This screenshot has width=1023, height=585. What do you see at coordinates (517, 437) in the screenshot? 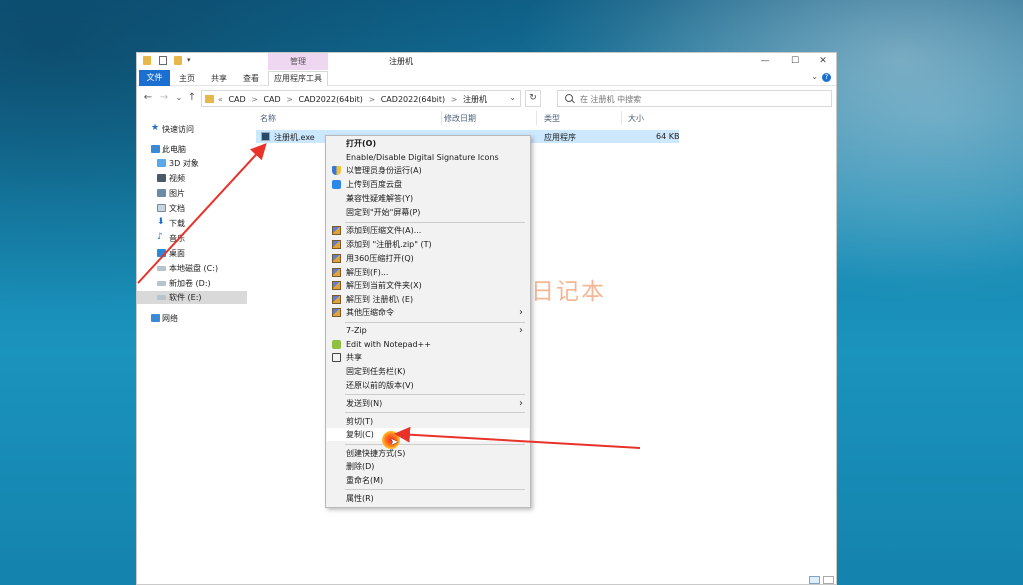
I see `arrow-to-copy` at bounding box center [517, 437].